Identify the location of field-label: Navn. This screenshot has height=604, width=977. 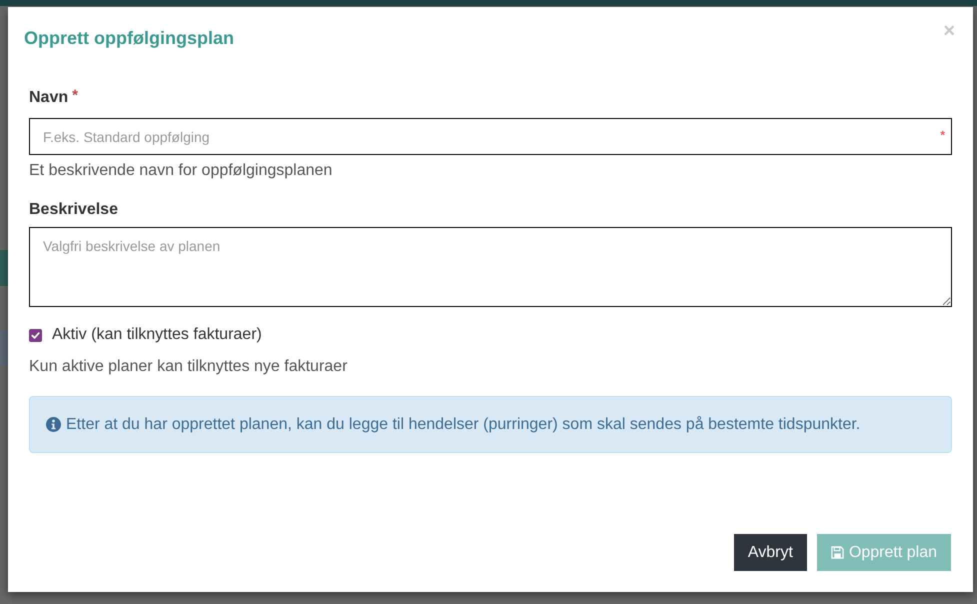
(48, 98).